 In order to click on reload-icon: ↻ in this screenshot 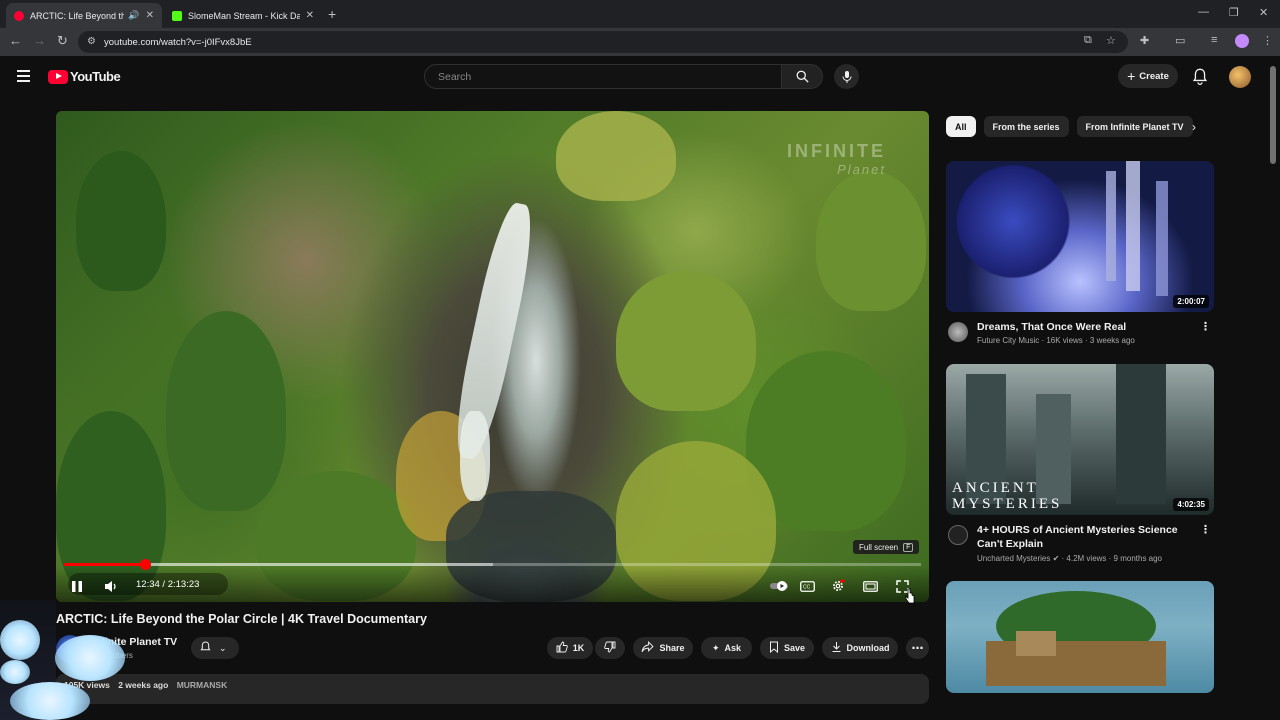, I will do `click(62, 41)`.